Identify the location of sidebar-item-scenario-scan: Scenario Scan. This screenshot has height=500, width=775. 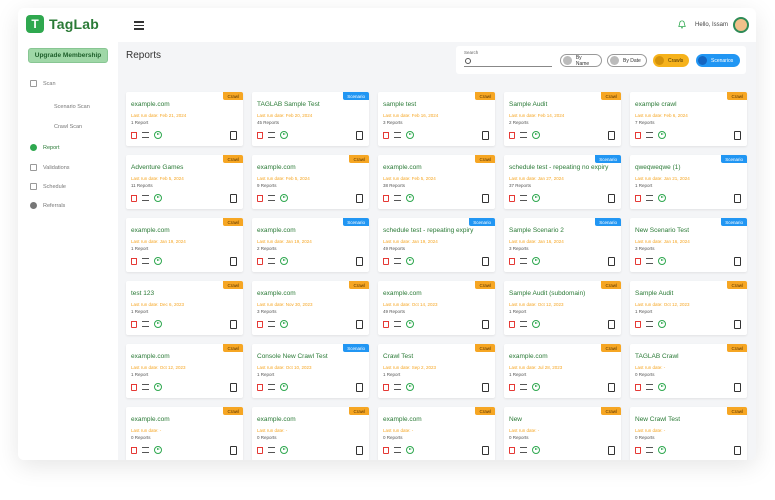
(72, 107).